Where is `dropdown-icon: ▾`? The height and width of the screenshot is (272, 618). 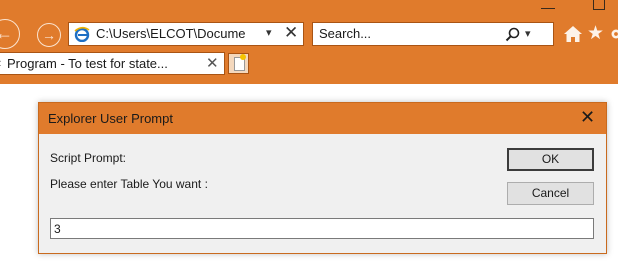
dropdown-icon: ▾ is located at coordinates (269, 32).